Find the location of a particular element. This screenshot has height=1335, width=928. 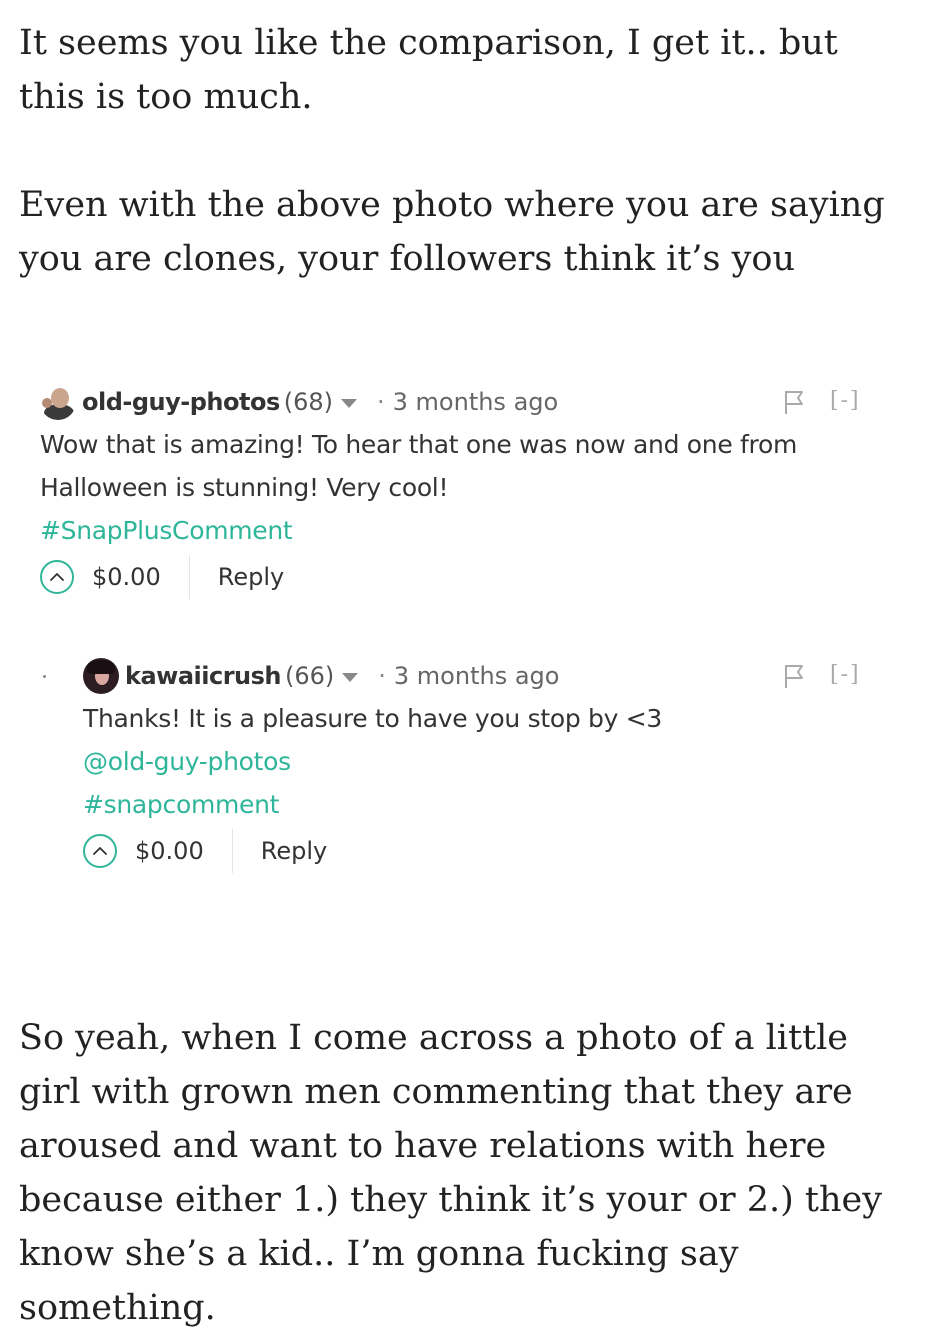

user-reputation: (68) is located at coordinates (308, 402).